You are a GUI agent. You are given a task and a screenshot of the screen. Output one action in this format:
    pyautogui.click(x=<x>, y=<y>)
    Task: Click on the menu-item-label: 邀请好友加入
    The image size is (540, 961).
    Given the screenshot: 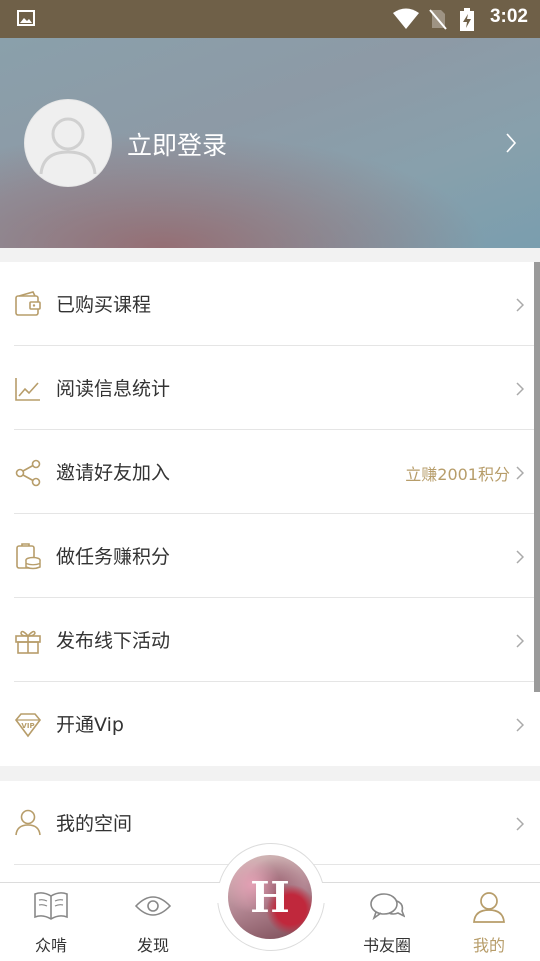 What is the action you would take?
    pyautogui.click(x=113, y=473)
    